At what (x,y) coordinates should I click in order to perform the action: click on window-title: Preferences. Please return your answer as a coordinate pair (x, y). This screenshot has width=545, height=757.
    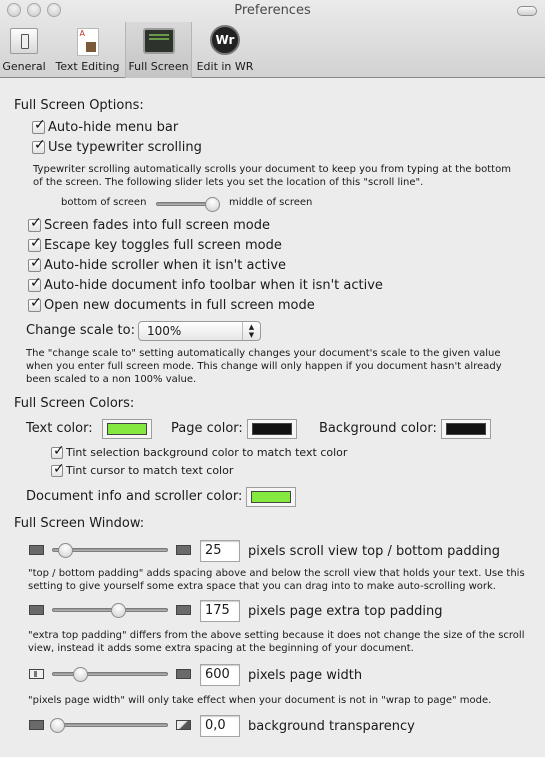
    Looking at the image, I should click on (272, 10).